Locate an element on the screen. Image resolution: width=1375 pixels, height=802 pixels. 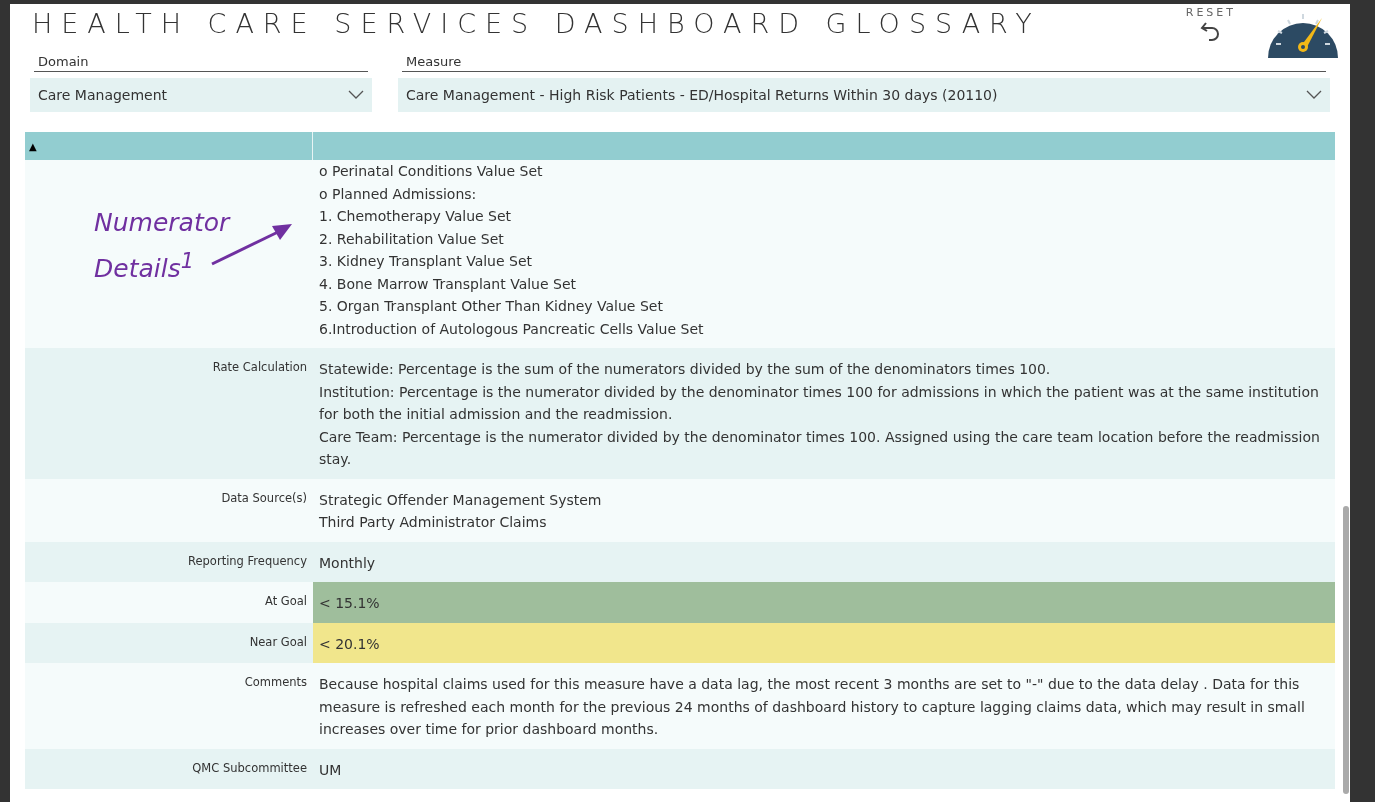
value-text: 5. Organ Transplant Other Than Kidney Value Set is located at coordinates (491, 306).